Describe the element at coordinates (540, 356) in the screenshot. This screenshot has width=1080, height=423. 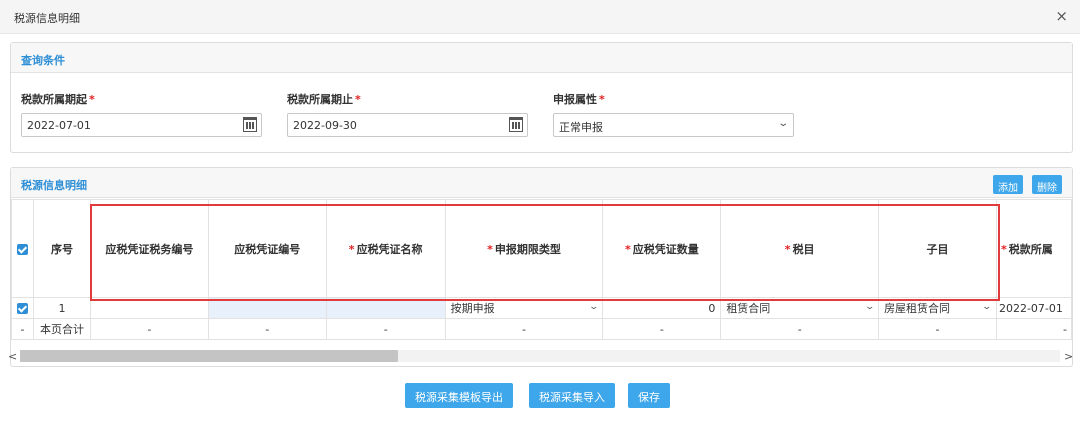
I see `horizontal-scrollbar: < >` at that location.